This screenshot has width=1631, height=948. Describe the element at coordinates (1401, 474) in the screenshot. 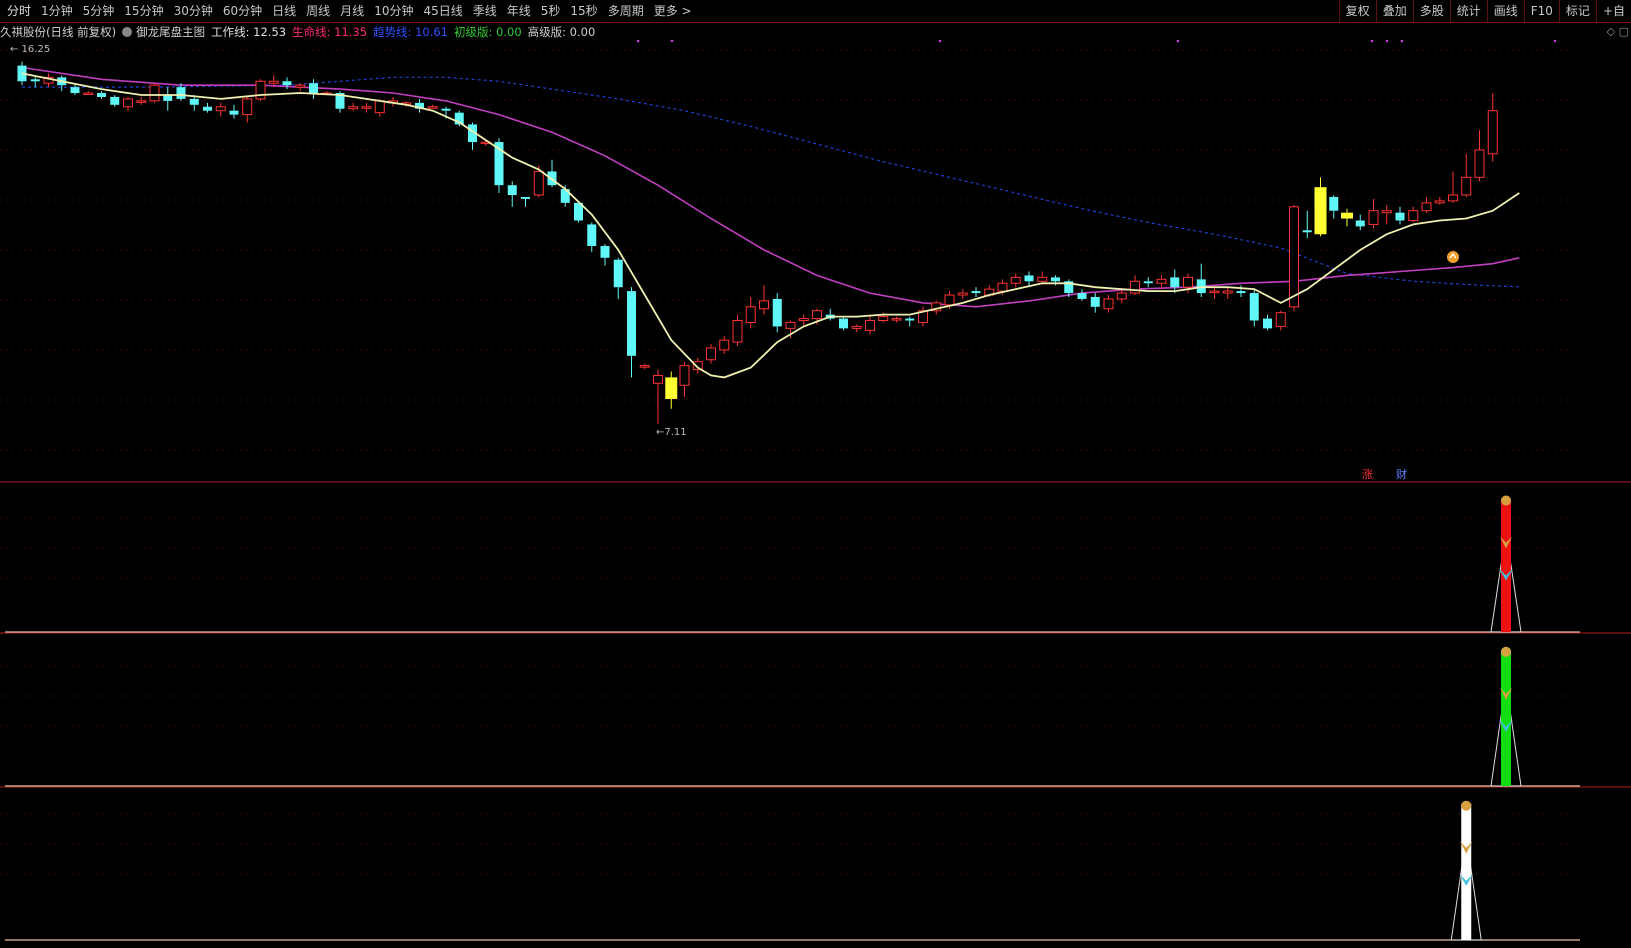

I see `cai-marker: 财` at that location.